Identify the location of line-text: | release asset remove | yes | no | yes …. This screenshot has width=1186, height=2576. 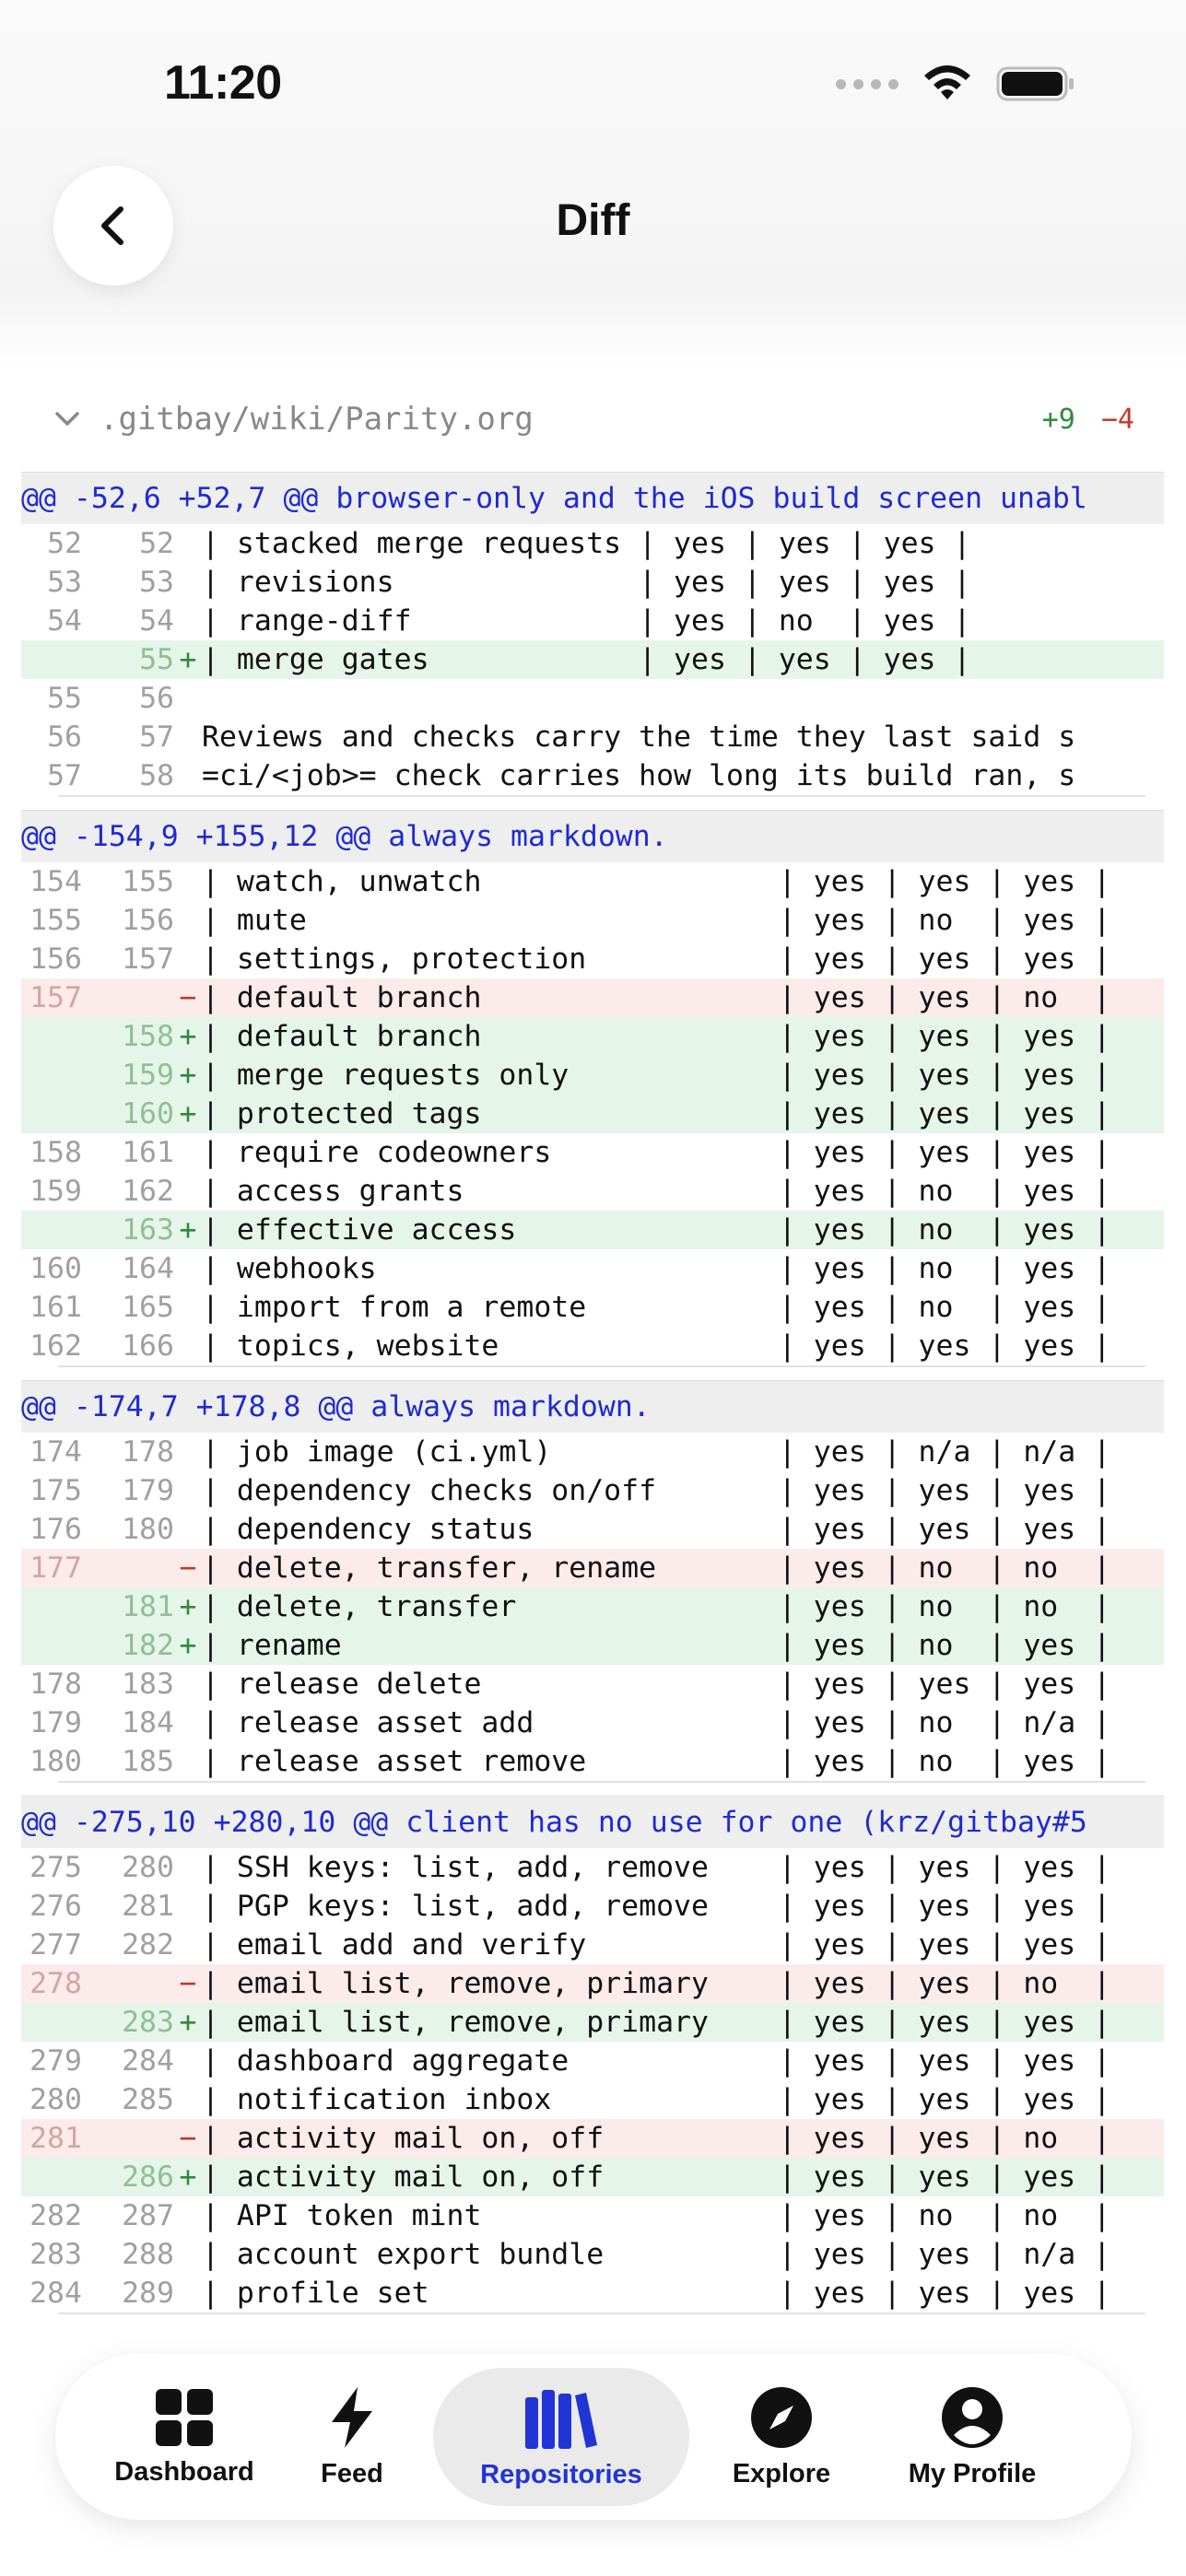
(656, 1761).